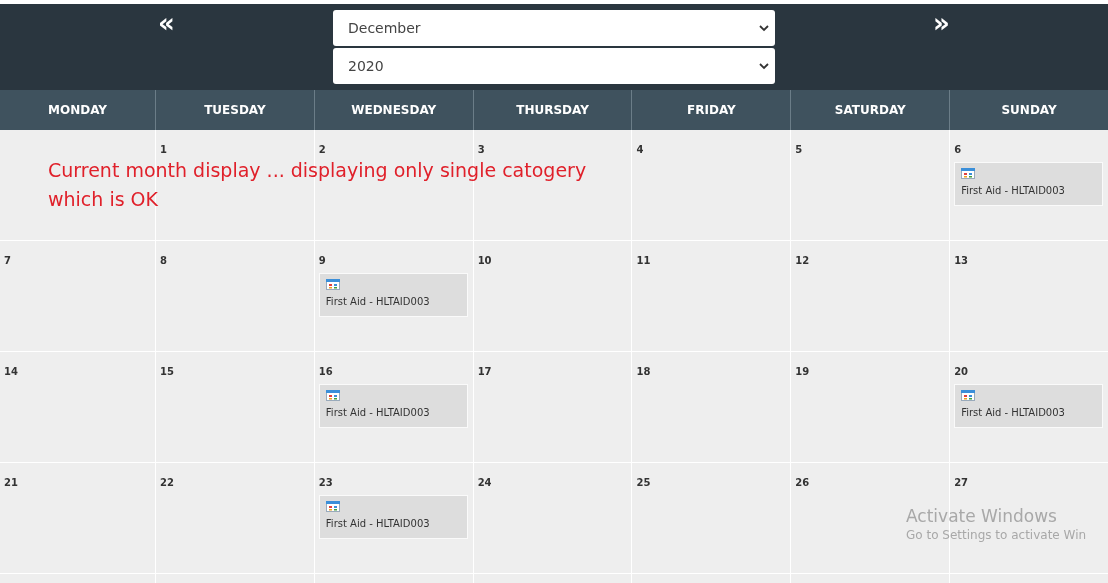  What do you see at coordinates (322, 260) in the screenshot?
I see `day-number: 9` at bounding box center [322, 260].